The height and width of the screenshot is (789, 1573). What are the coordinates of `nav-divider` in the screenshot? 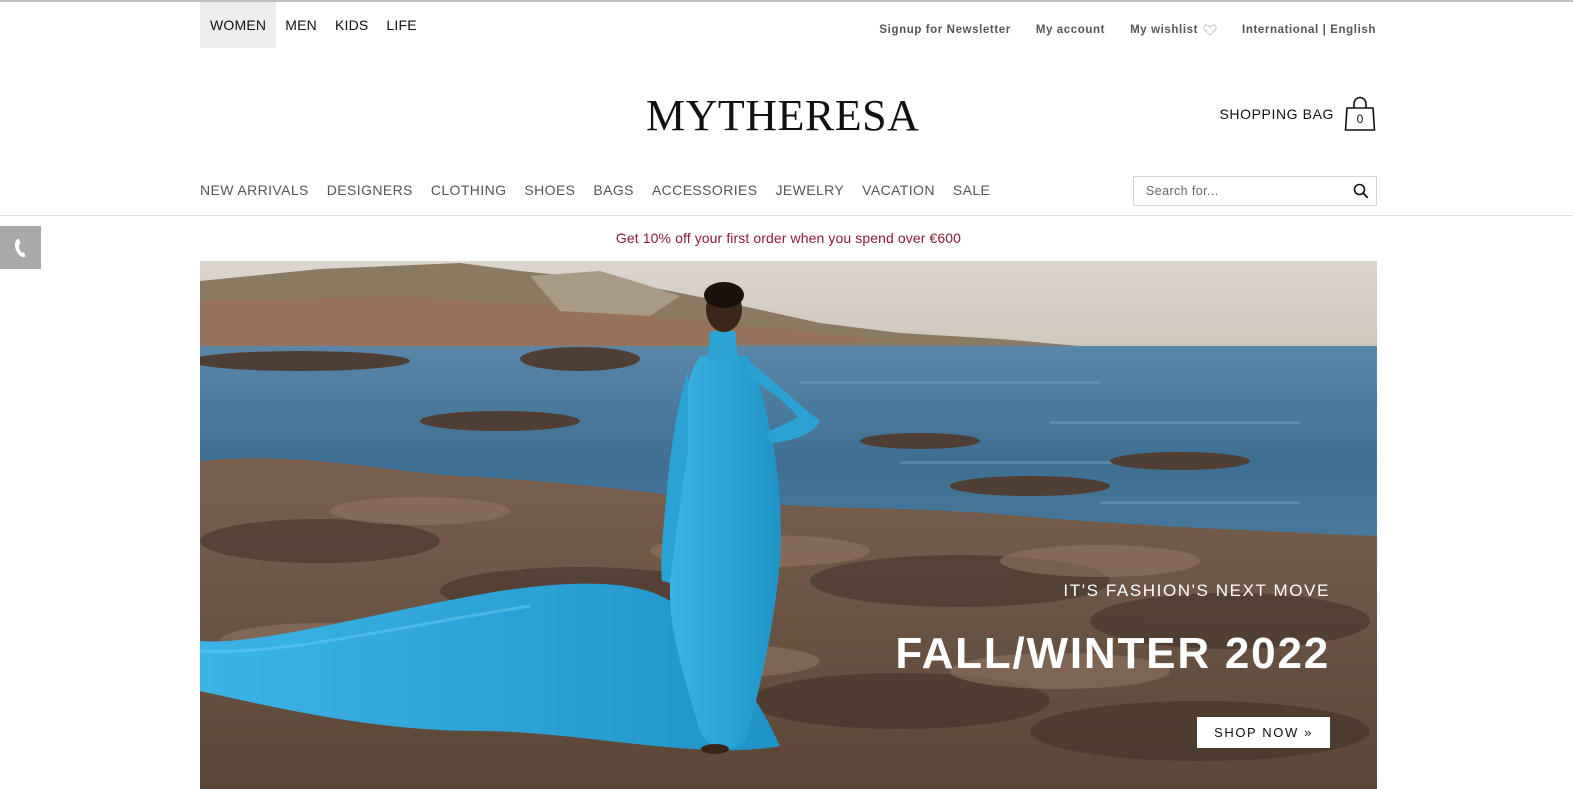 It's located at (786, 215).